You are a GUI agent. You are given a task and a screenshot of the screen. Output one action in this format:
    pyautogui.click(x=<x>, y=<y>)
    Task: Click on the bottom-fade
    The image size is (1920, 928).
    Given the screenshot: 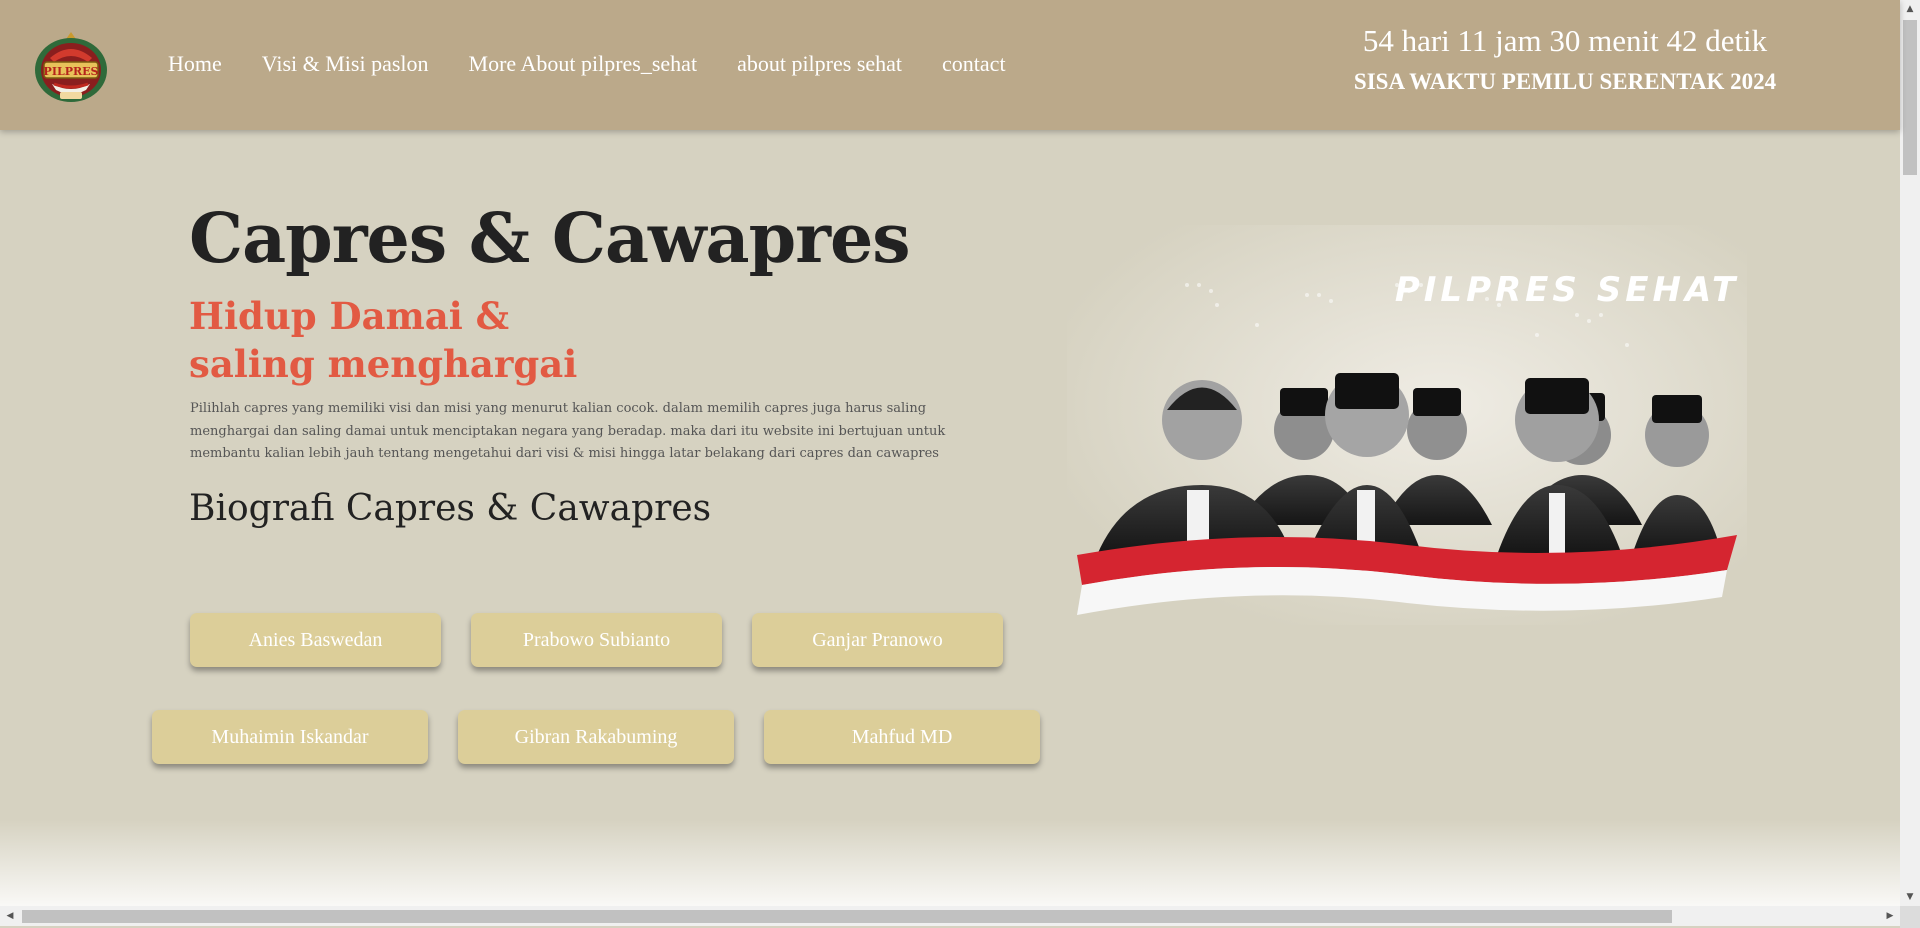 What is the action you would take?
    pyautogui.click(x=950, y=870)
    